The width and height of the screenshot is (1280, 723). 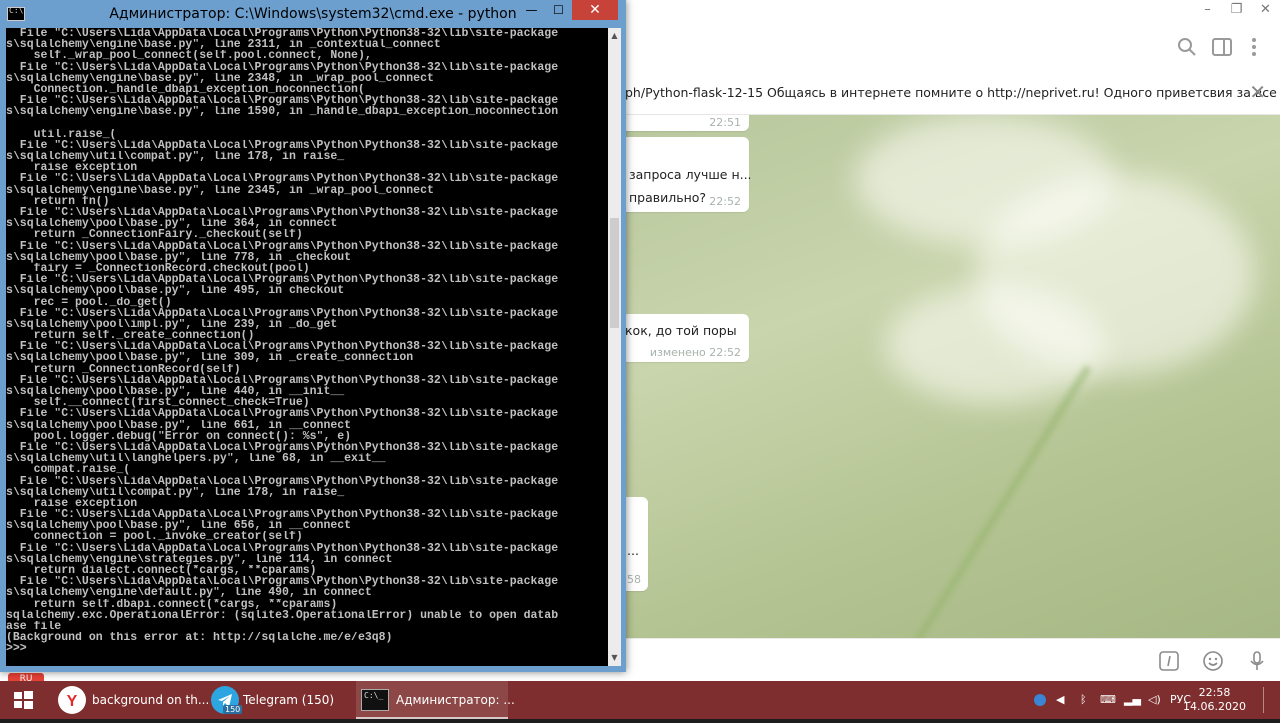 I want to click on start-button, so click(x=23, y=700).